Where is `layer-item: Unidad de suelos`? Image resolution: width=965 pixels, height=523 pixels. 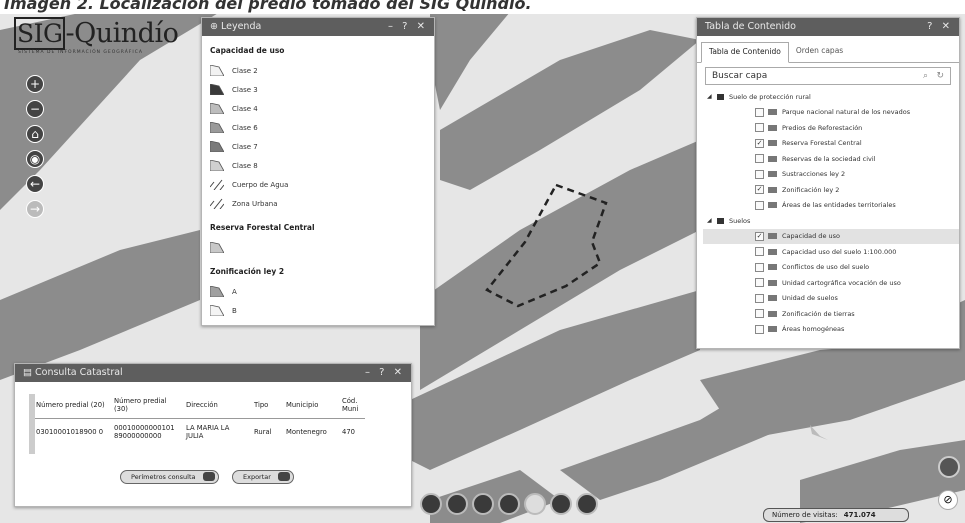
layer-item: Unidad de suelos is located at coordinates (831, 299).